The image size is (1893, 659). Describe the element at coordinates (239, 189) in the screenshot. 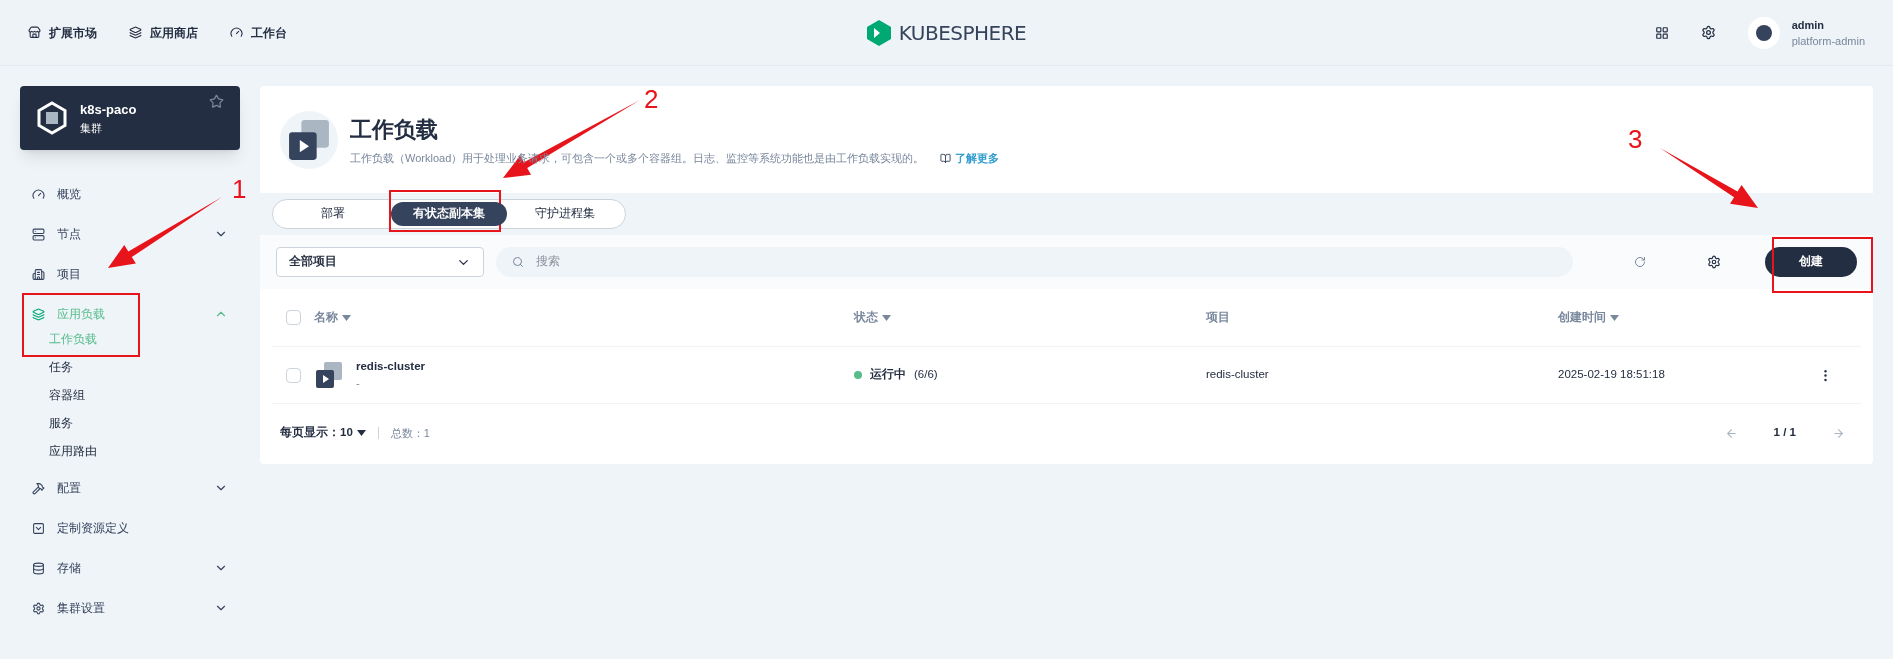

I see `annotation-number: 1` at that location.